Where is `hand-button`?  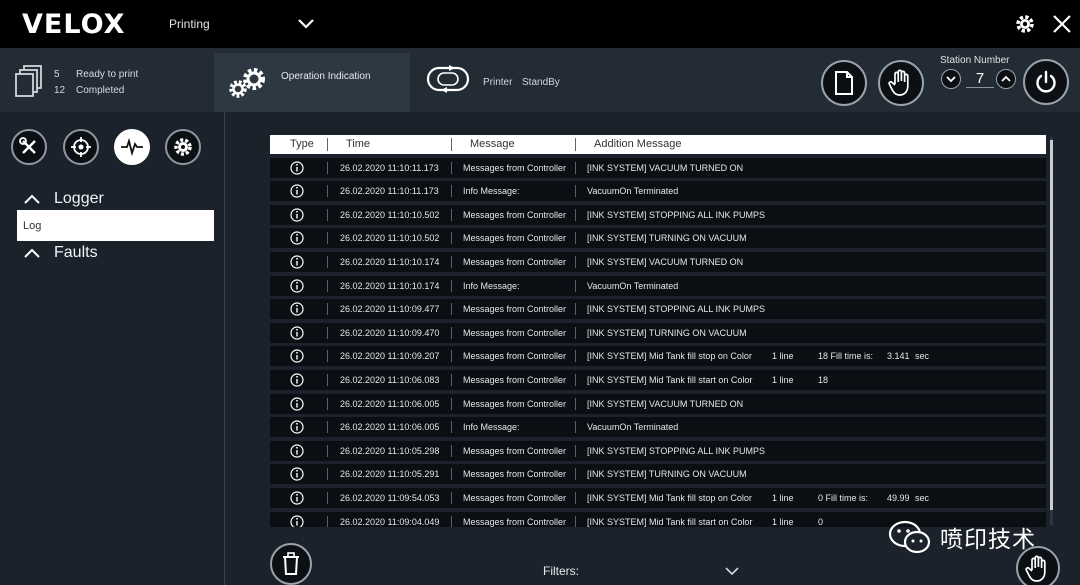
hand-button is located at coordinates (1038, 565).